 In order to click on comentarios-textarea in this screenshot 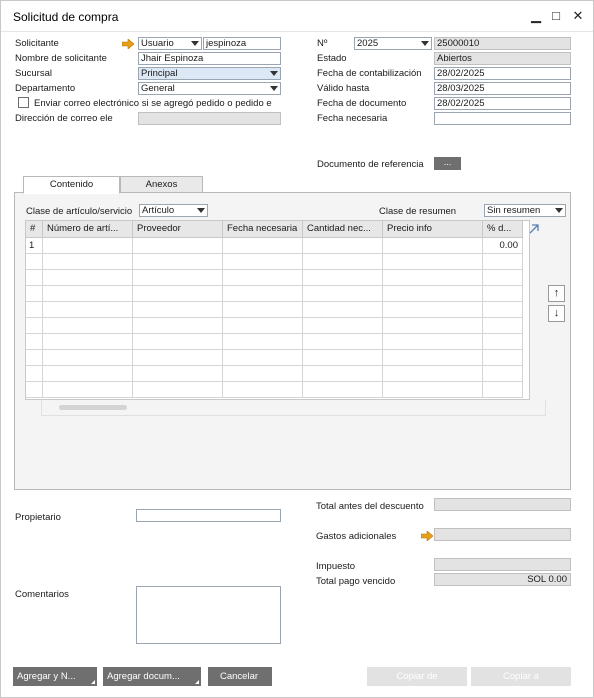, I will do `click(208, 615)`.